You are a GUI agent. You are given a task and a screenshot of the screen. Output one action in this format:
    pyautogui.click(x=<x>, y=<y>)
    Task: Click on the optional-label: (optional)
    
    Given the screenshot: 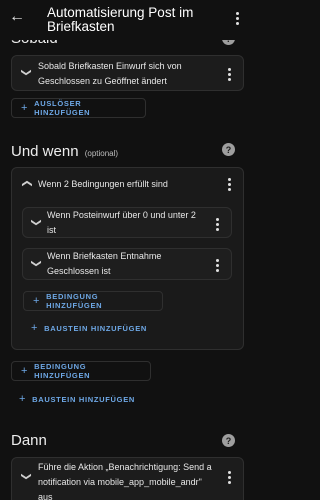 What is the action you would take?
    pyautogui.click(x=101, y=153)
    